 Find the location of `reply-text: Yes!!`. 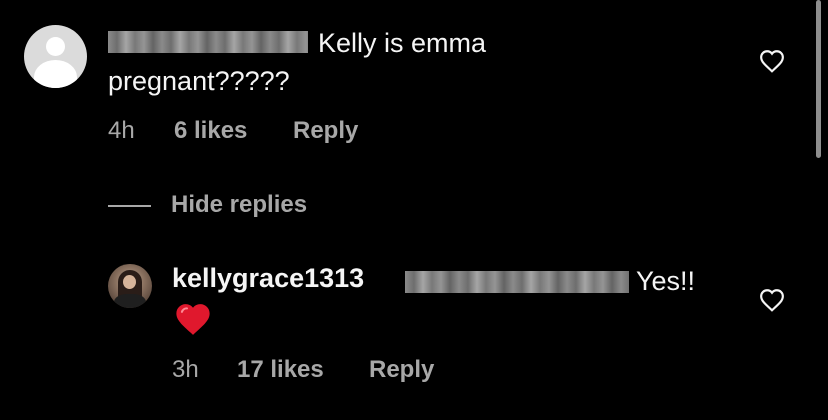

reply-text: Yes!! is located at coordinates (666, 281).